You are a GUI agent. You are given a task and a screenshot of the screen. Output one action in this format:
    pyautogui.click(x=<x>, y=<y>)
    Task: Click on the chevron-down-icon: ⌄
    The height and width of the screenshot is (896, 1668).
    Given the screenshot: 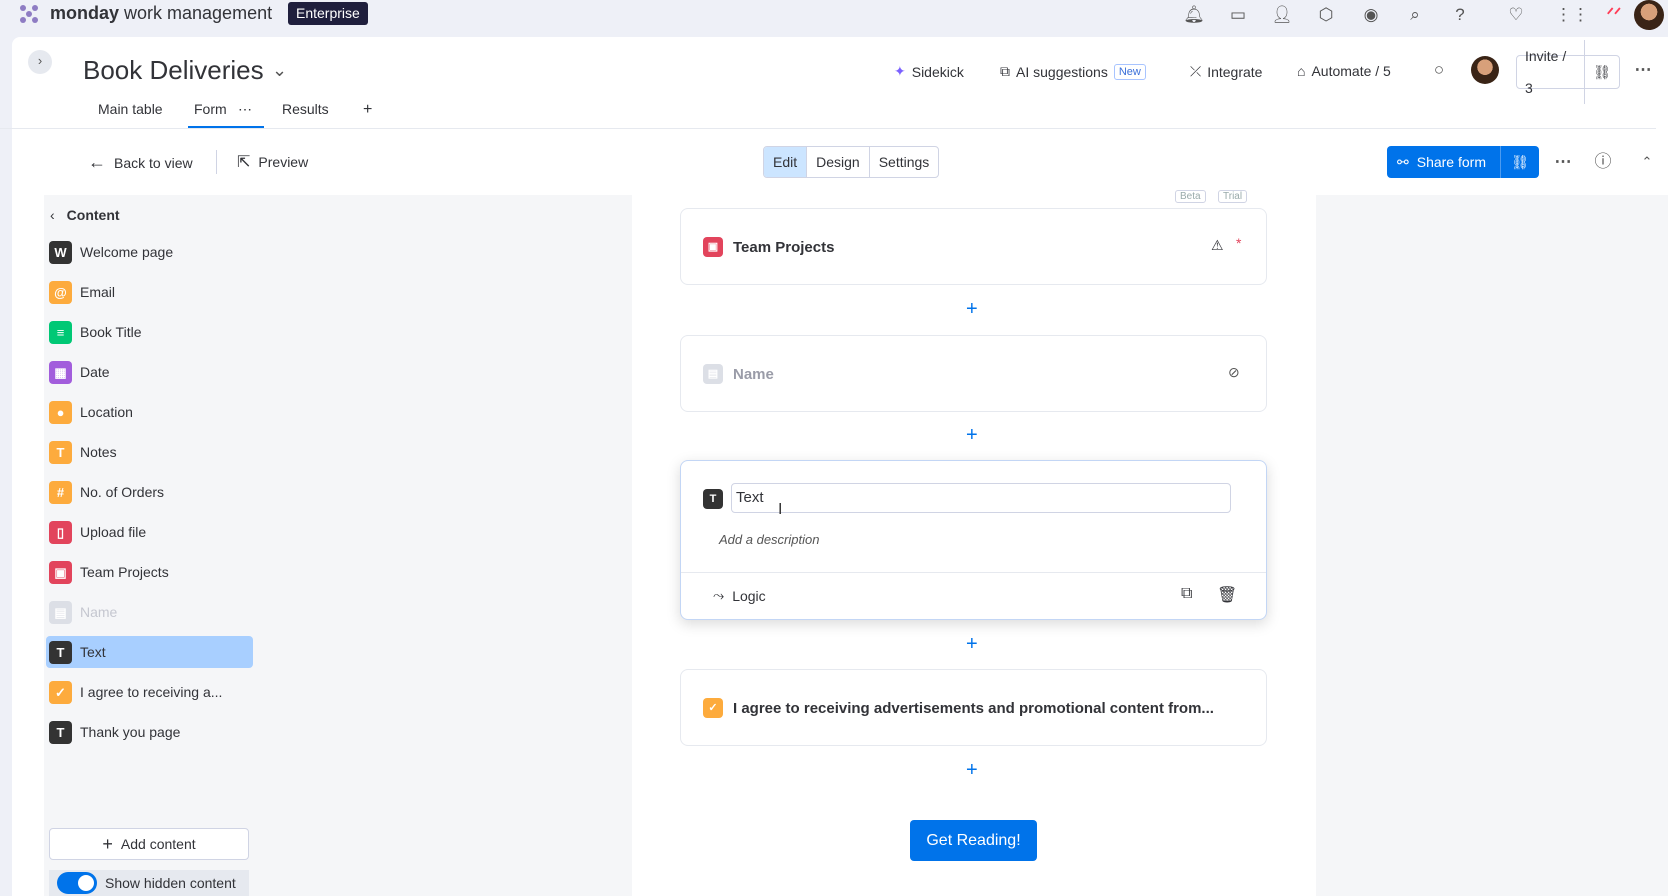 What is the action you would take?
    pyautogui.click(x=279, y=70)
    